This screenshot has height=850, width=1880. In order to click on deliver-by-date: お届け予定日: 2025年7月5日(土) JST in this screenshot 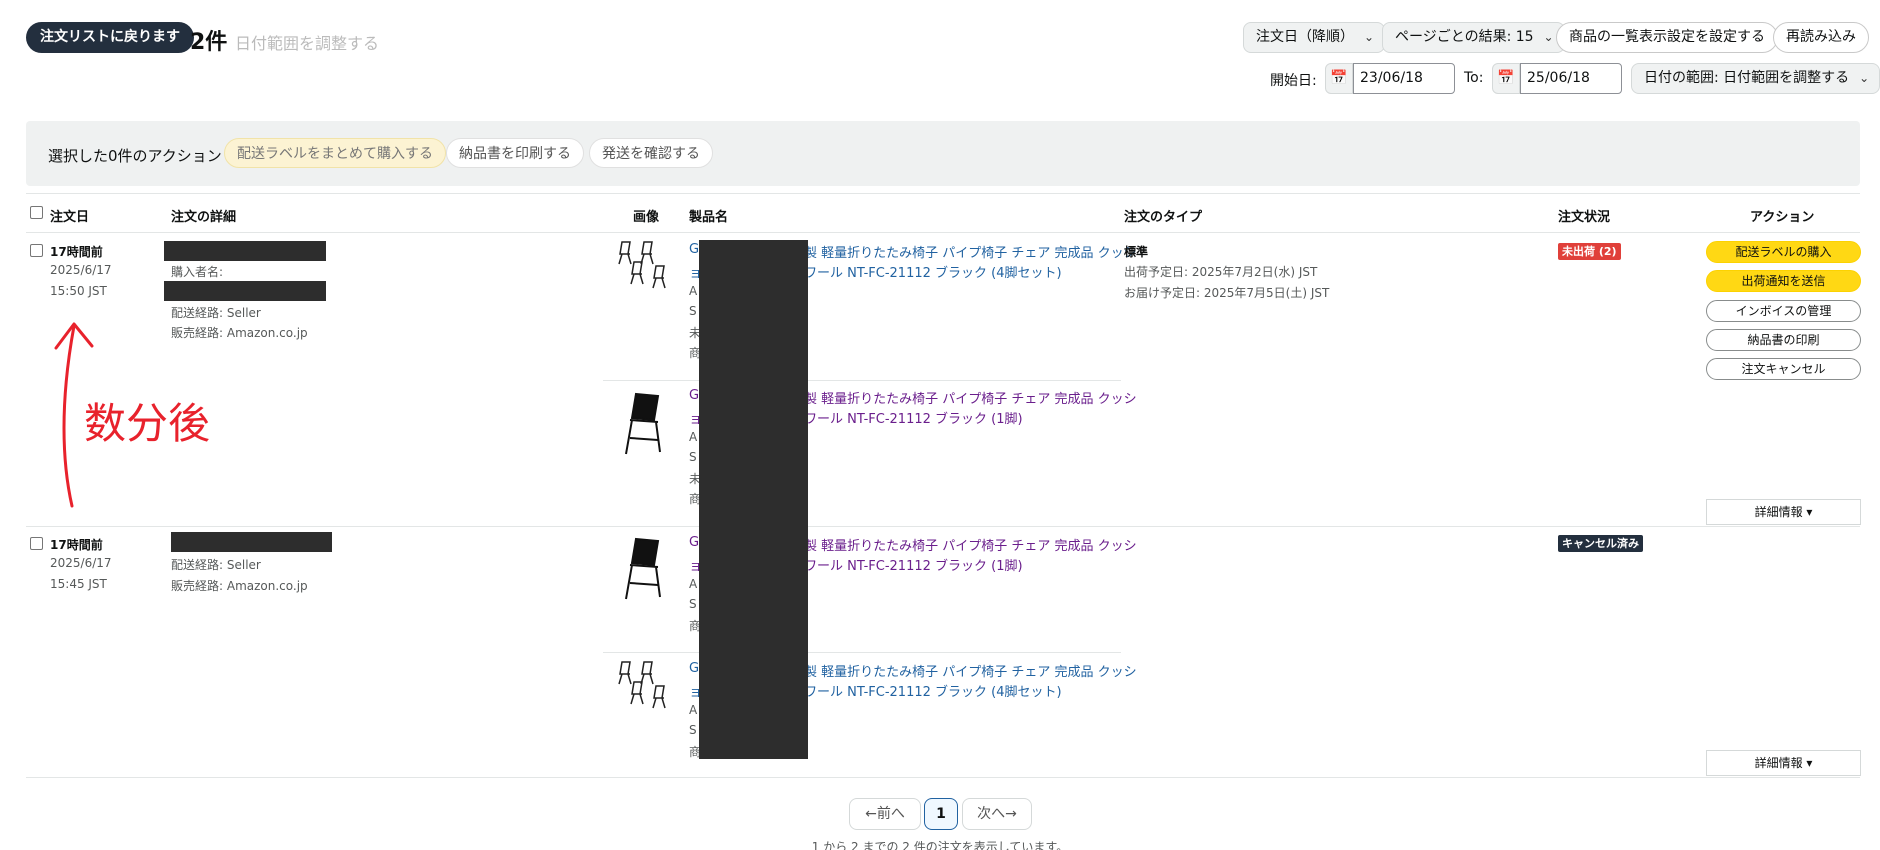, I will do `click(1227, 293)`.